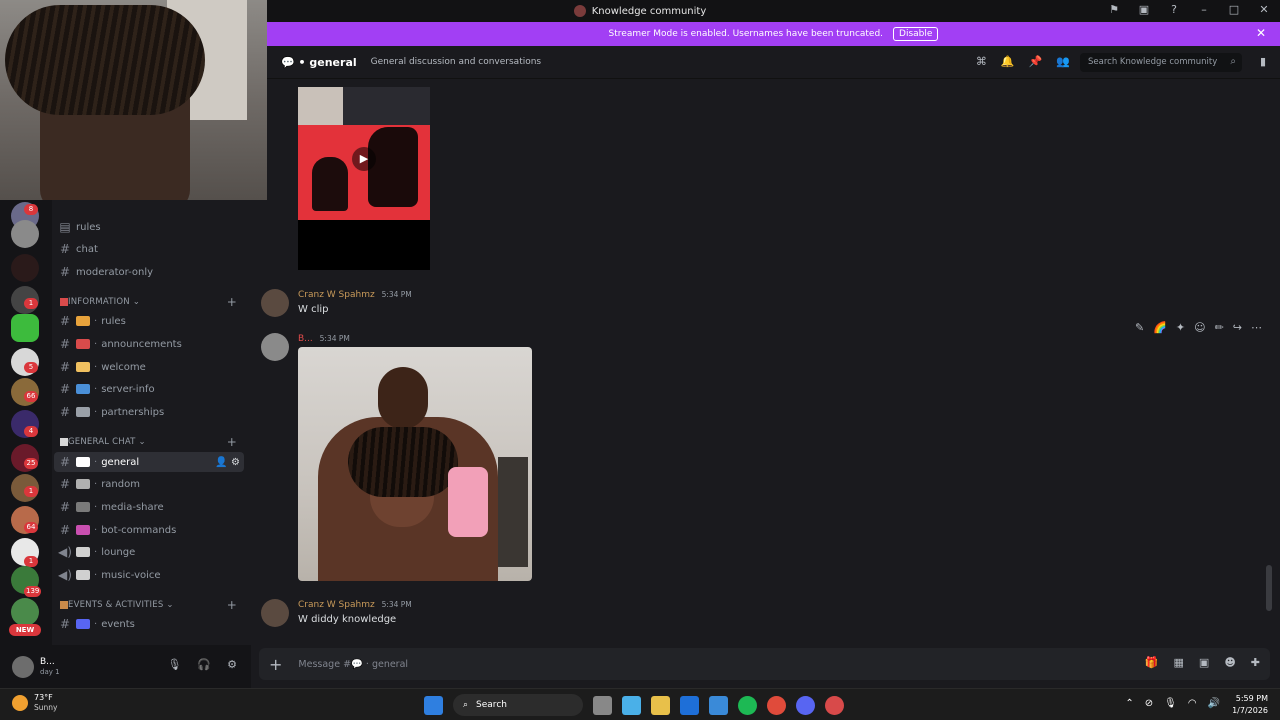 The image size is (1280, 720). Describe the element at coordinates (1179, 662) in the screenshot. I see `gif-icon: ▦` at that location.